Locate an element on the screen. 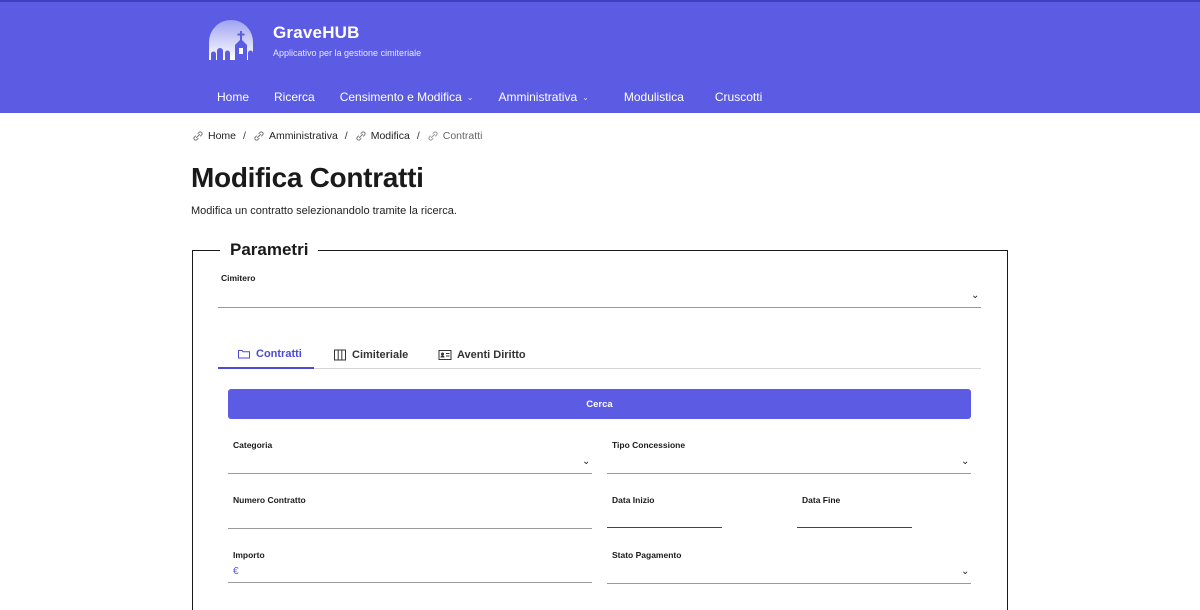 Image resolution: width=1200 pixels, height=610 pixels. numero-contratto-label: Numero Contratto is located at coordinates (269, 500).